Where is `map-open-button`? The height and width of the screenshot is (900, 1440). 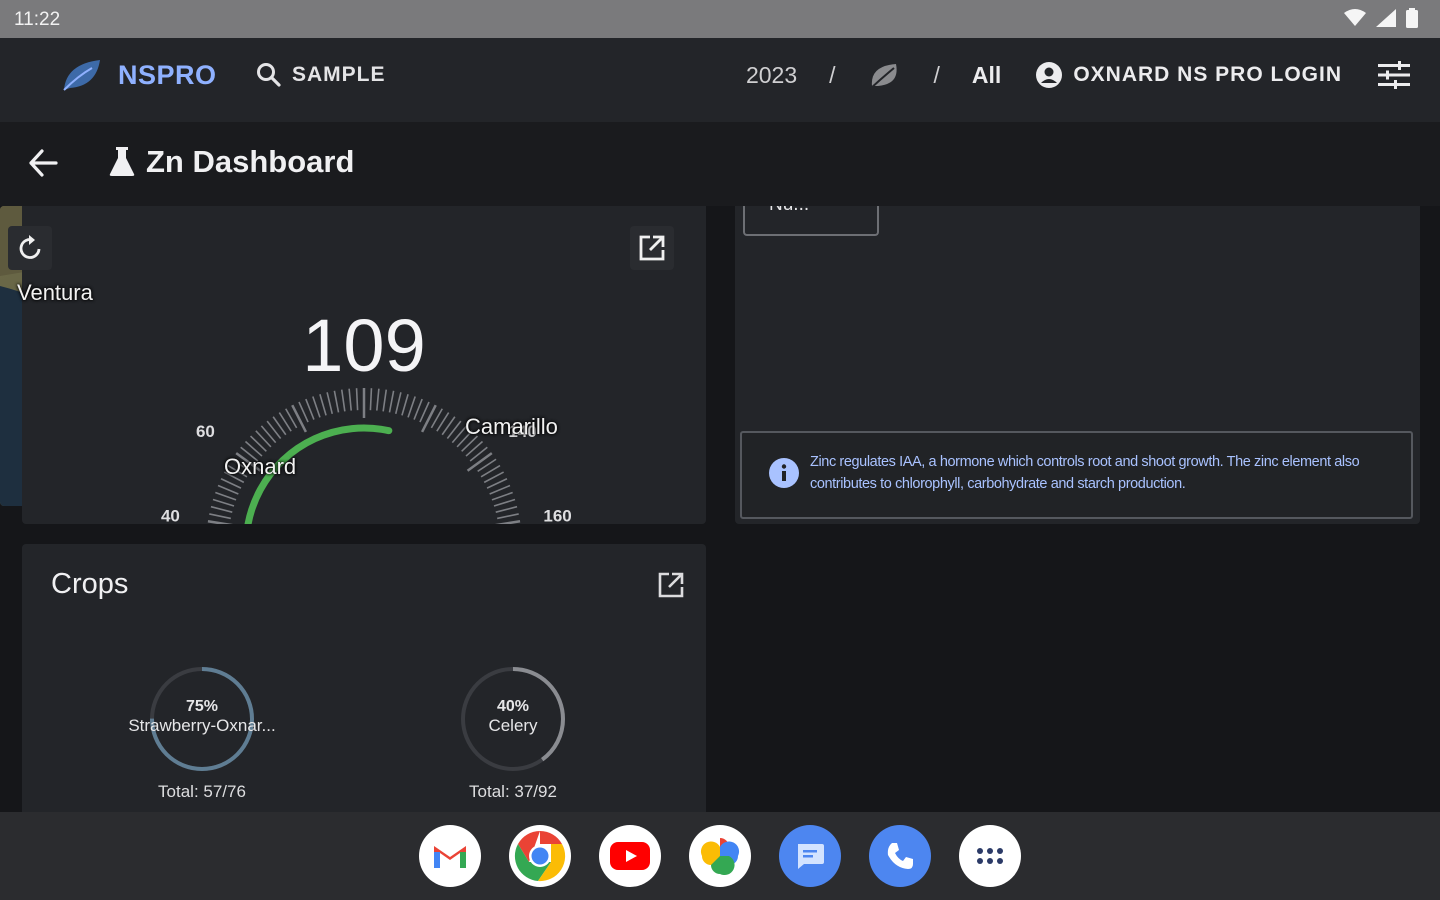
map-open-button is located at coordinates (652, 248).